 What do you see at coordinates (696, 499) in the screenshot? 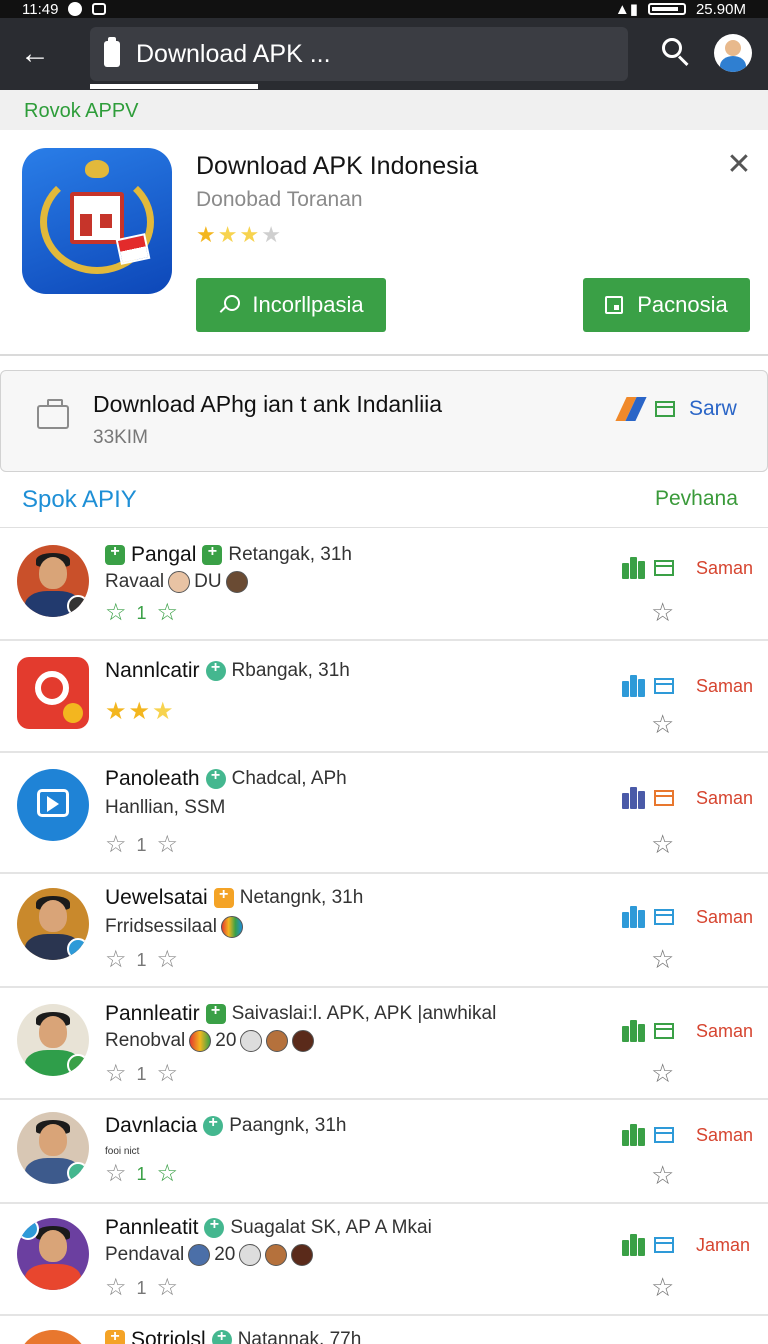
I see `list-header-action: Pevhana` at bounding box center [696, 499].